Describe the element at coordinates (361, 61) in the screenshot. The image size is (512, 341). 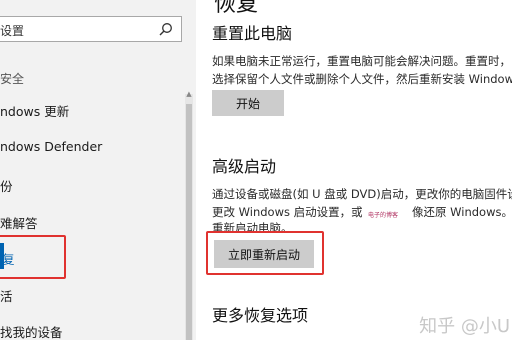
I see `reset-pc-description-1: 如果电脑未正常运行，重置电脑可能会解决问题。重置时，` at that location.